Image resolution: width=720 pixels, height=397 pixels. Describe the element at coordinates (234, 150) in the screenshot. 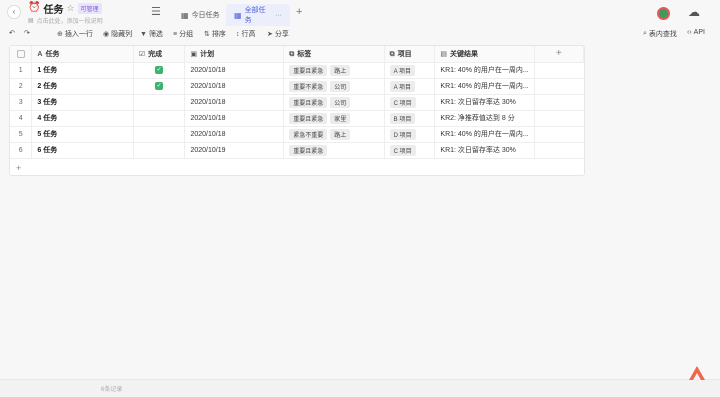

I see `plan-date-cell: 2020/10/19` at that location.